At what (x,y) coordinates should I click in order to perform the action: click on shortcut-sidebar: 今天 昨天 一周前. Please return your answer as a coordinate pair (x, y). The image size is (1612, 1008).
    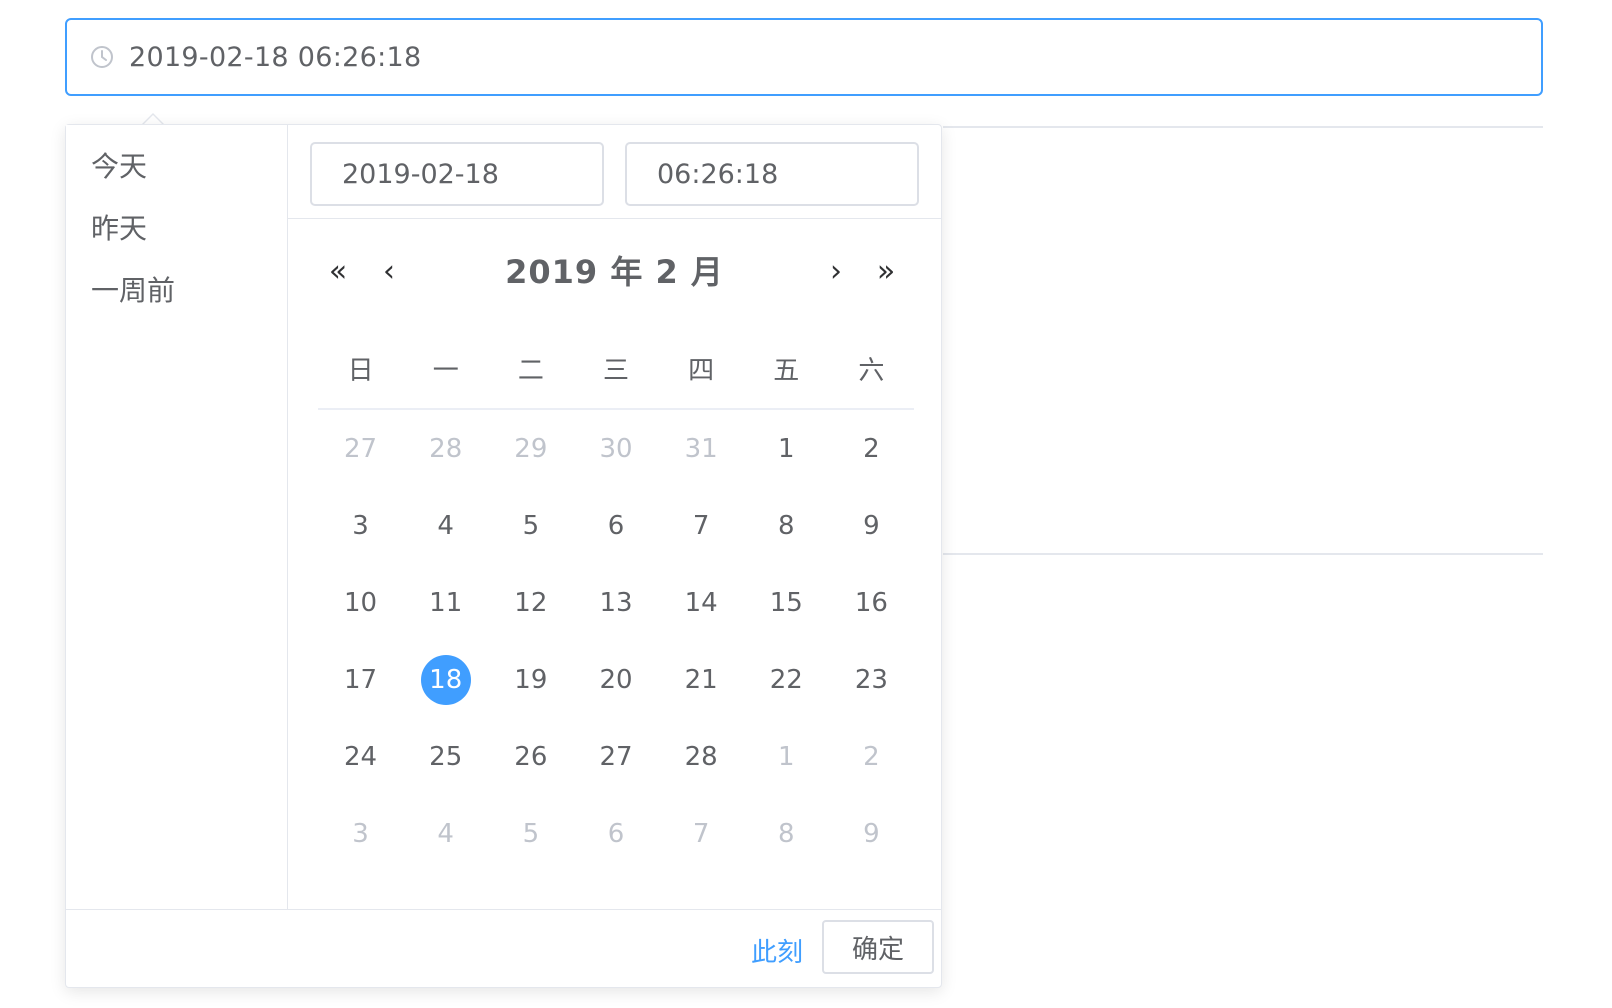
    Looking at the image, I should click on (177, 517).